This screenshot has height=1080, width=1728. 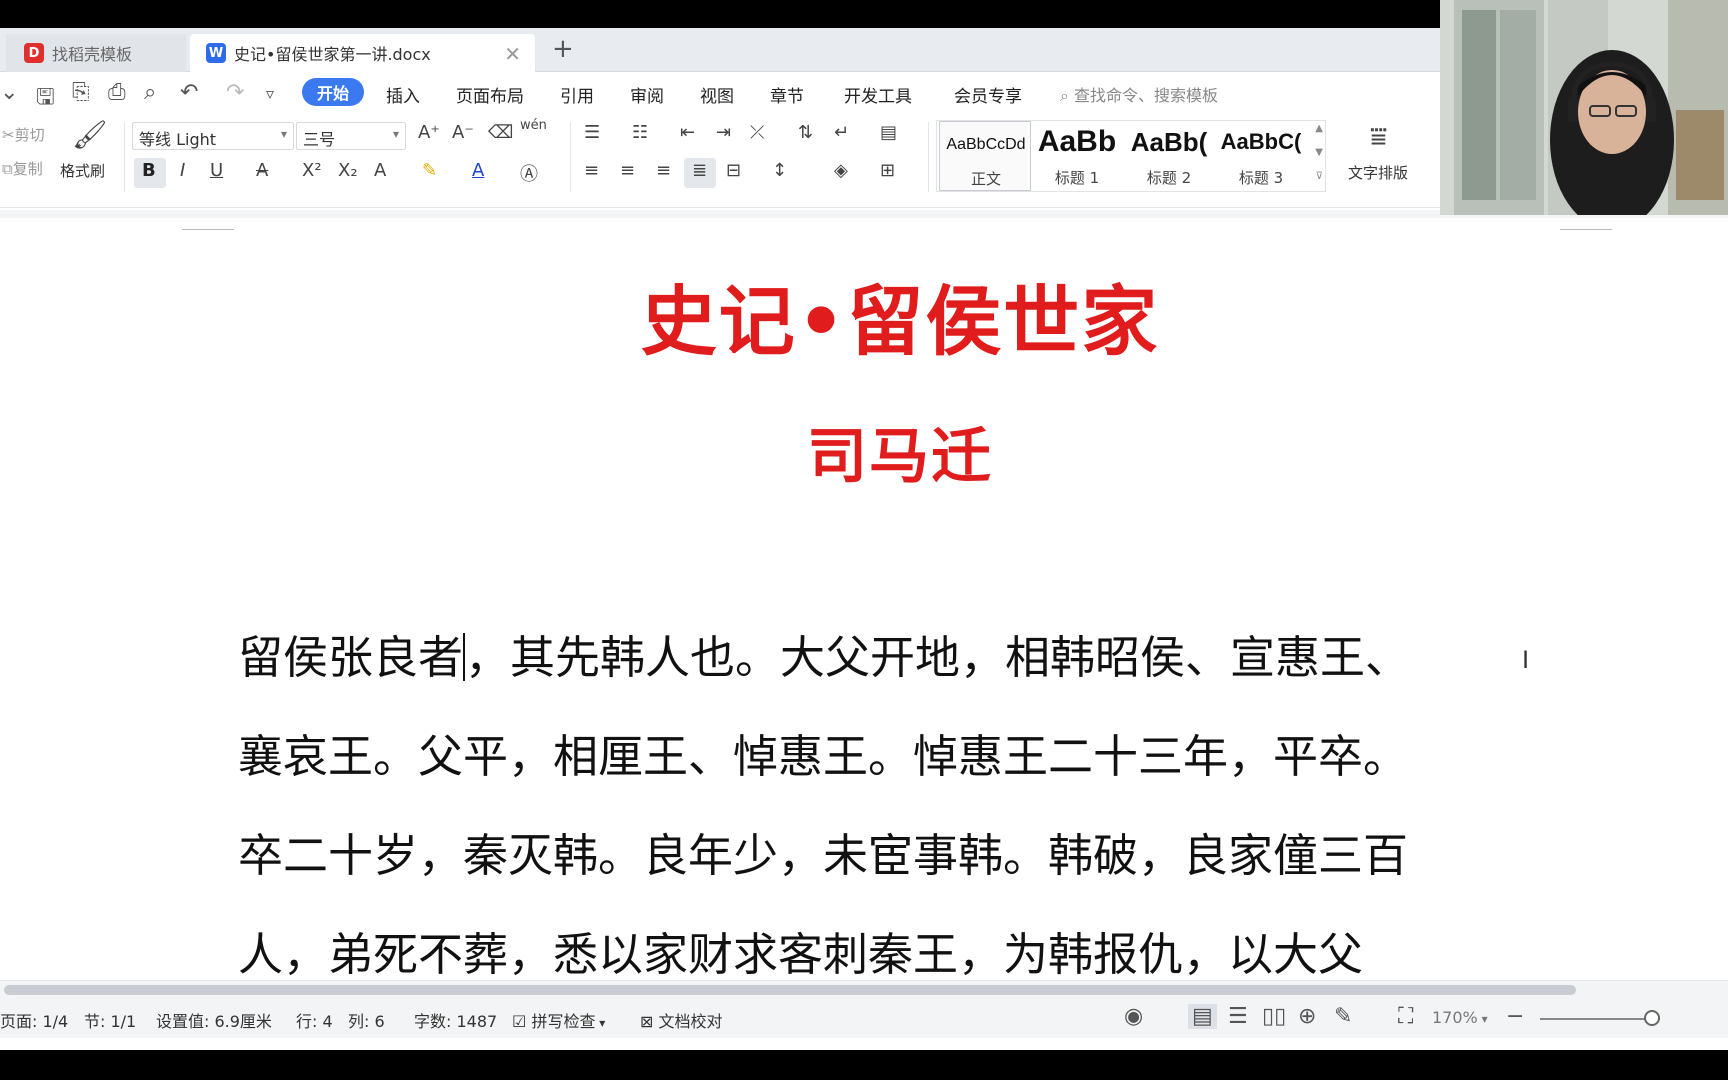 I want to click on justify-icon: ≣, so click(x=699, y=170).